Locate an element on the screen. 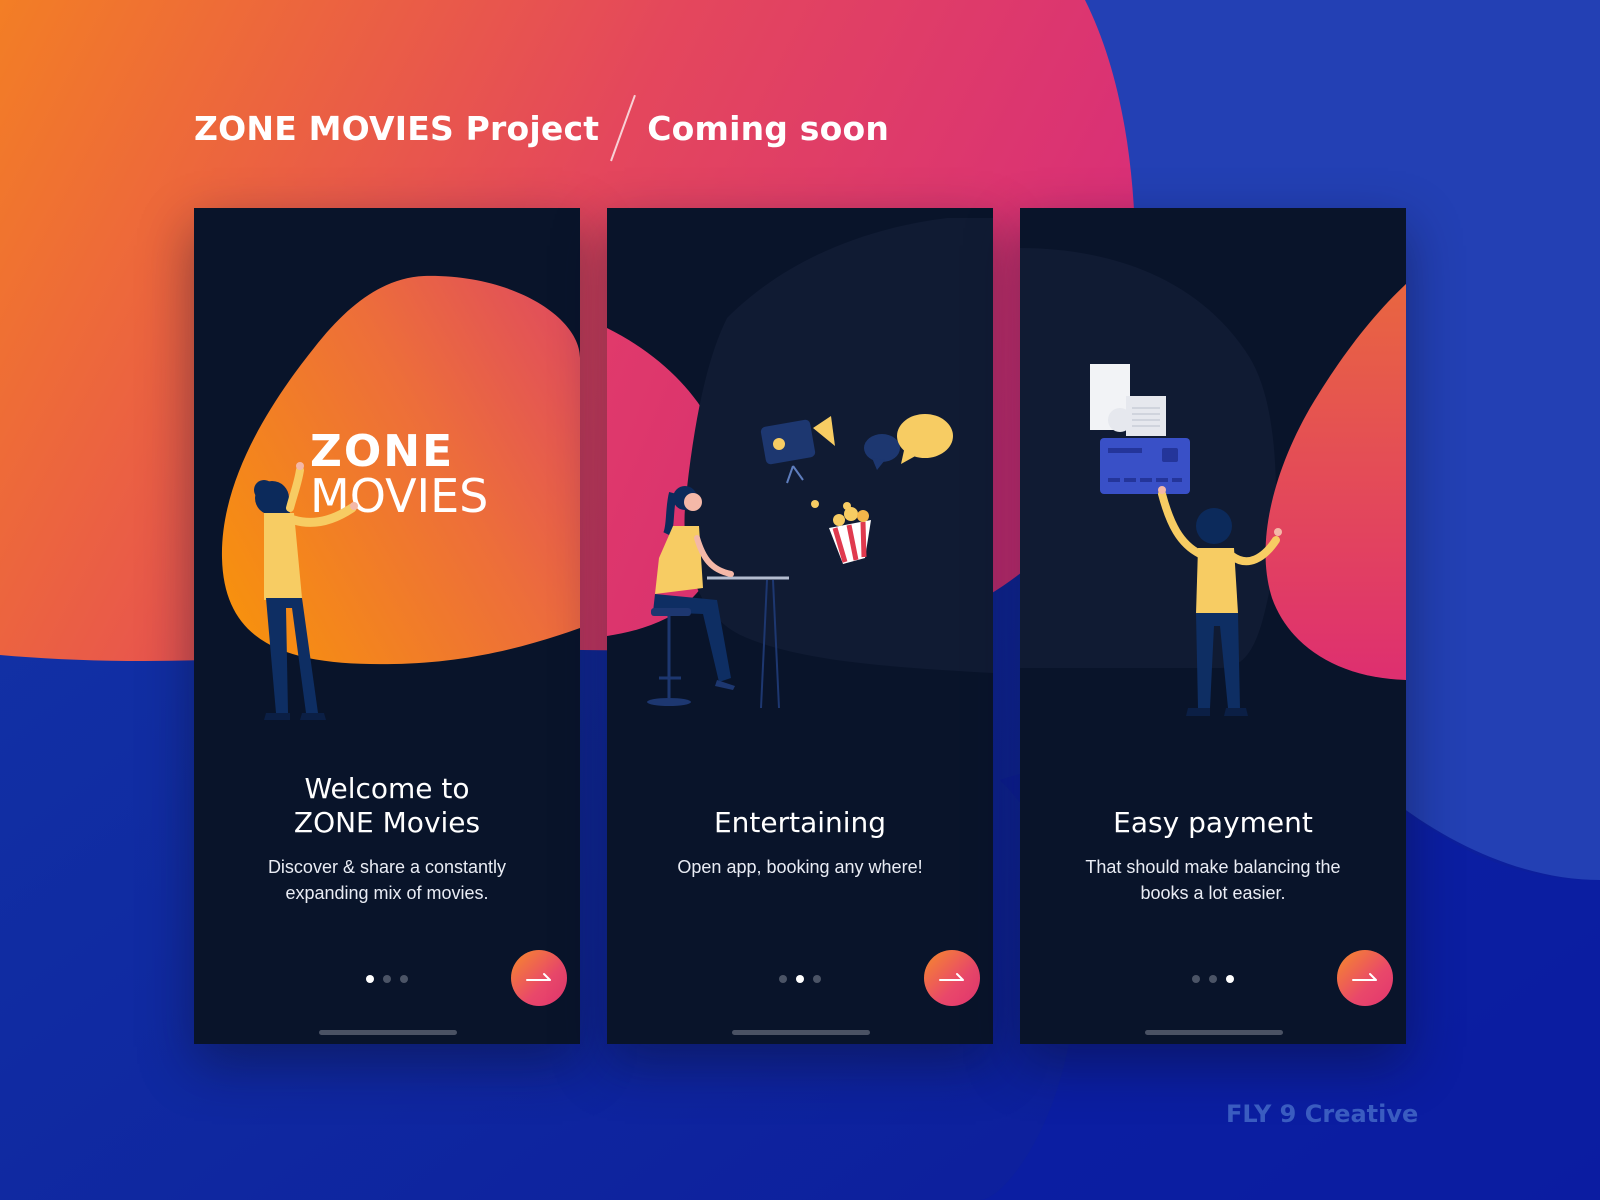 The image size is (1600, 1200). description-line: books a lot easier. is located at coordinates (1213, 893).